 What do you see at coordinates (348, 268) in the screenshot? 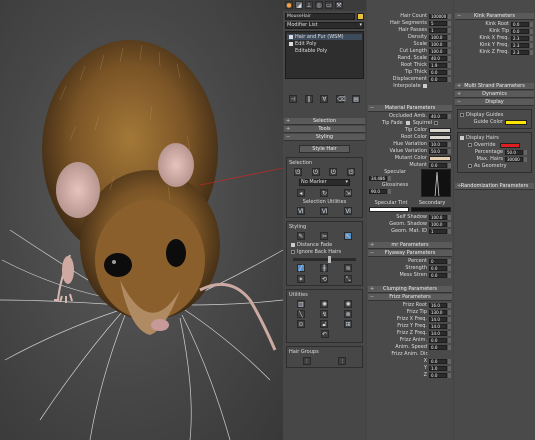
I see `puff-roots-icon: ≋` at bounding box center [348, 268].